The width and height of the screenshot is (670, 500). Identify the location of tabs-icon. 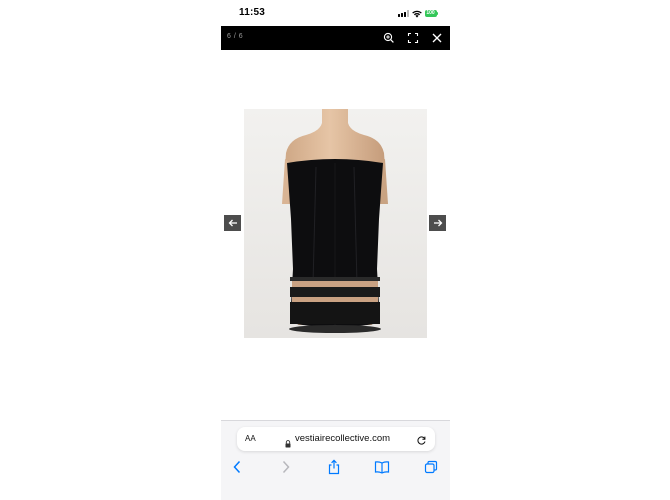
(431, 467).